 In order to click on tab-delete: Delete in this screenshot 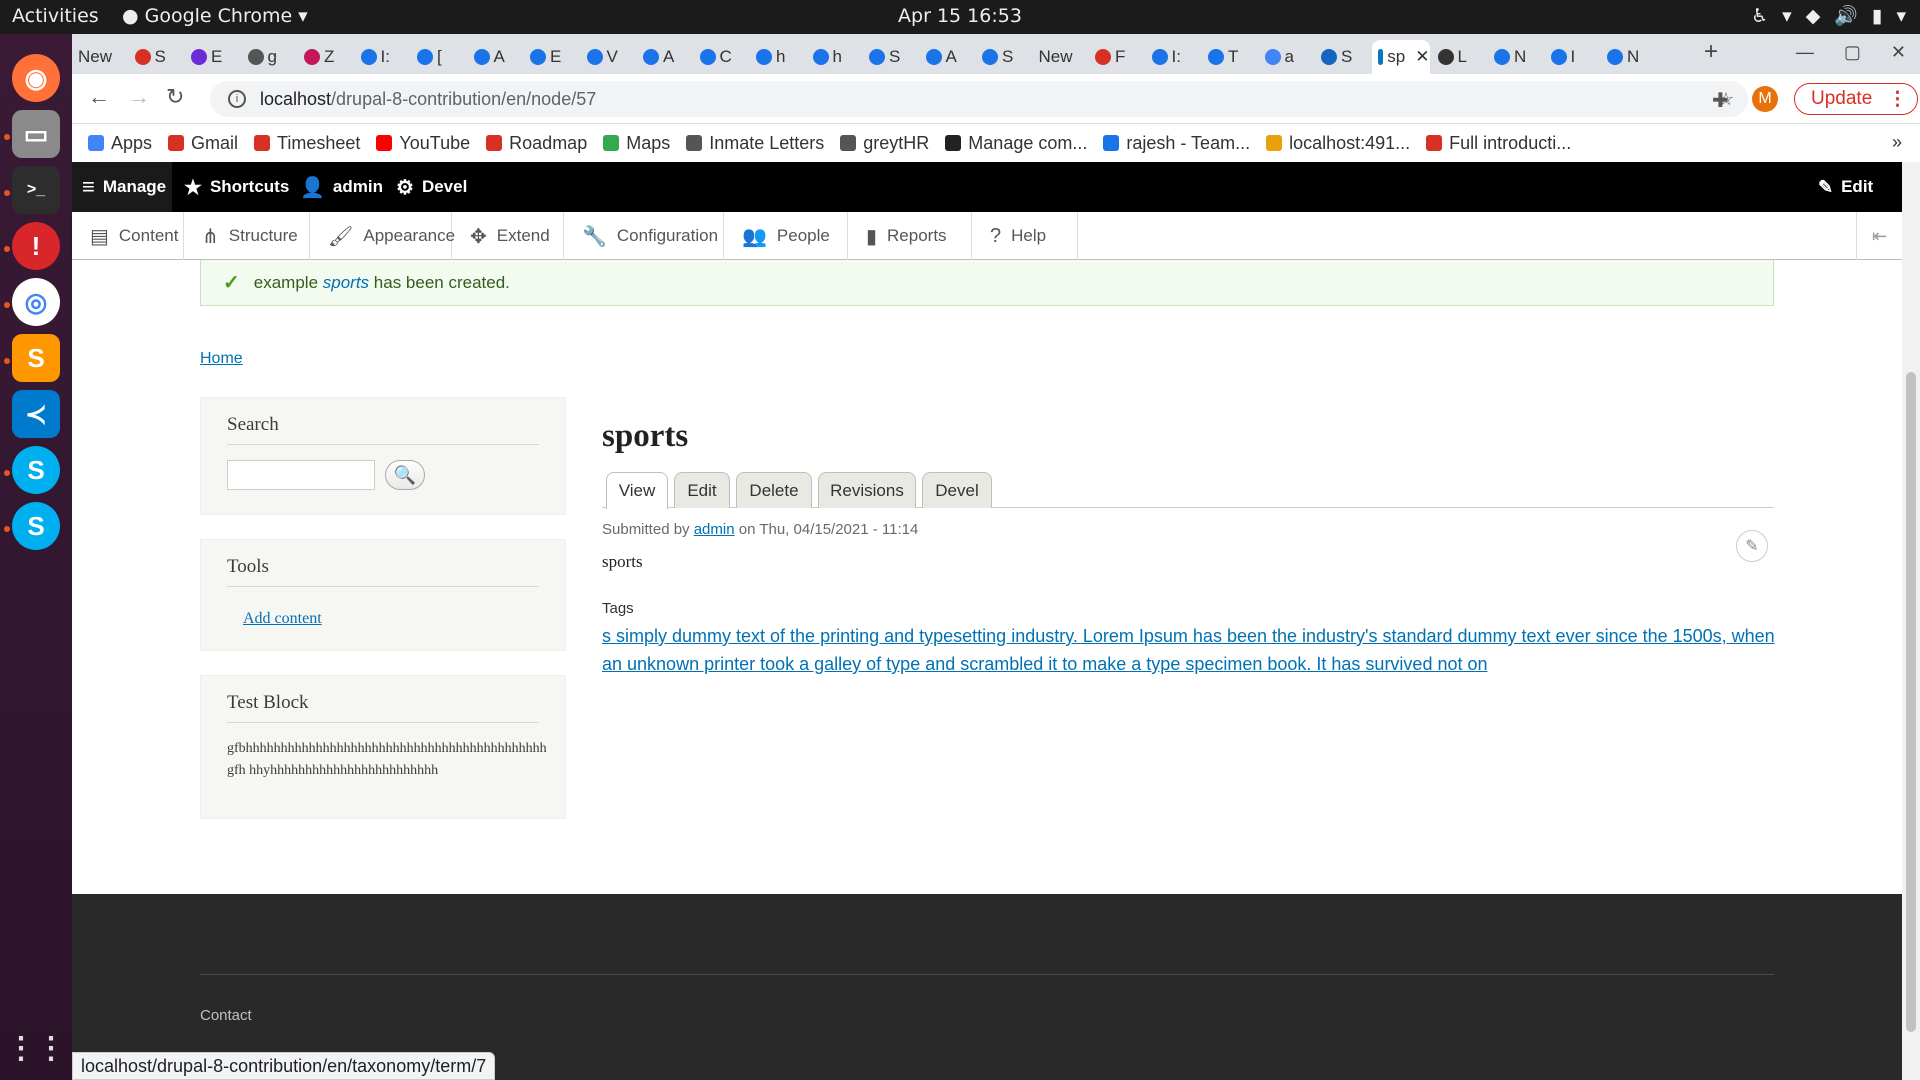, I will do `click(774, 490)`.